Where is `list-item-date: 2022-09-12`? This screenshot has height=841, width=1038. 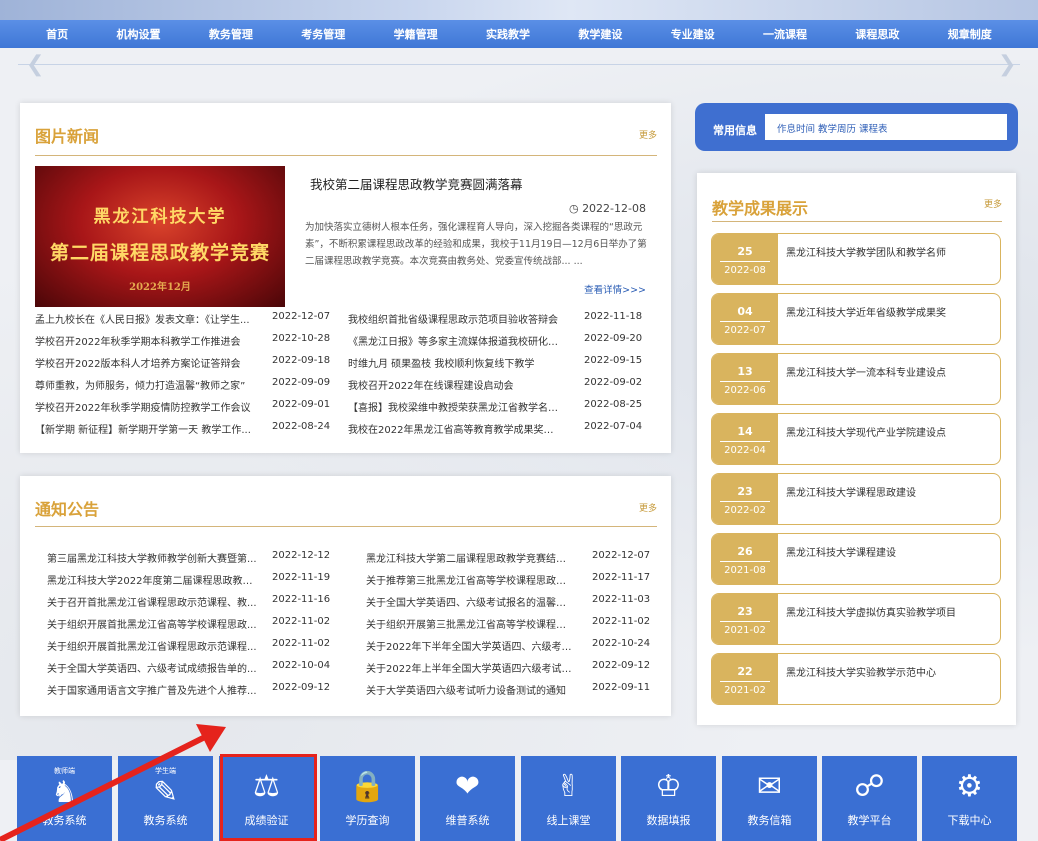 list-item-date: 2022-09-12 is located at coordinates (301, 687).